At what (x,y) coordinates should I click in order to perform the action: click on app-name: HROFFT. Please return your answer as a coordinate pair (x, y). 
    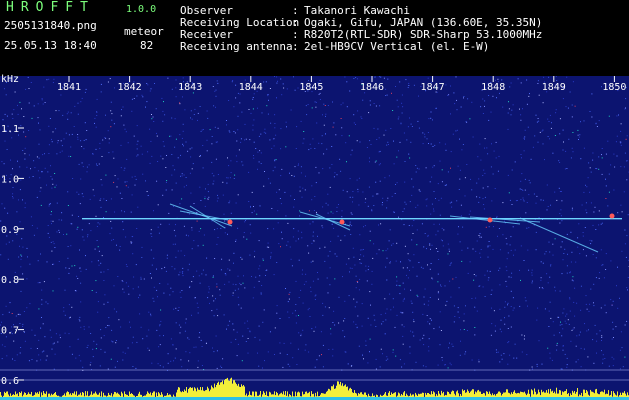
    Looking at the image, I should click on (50, 7).